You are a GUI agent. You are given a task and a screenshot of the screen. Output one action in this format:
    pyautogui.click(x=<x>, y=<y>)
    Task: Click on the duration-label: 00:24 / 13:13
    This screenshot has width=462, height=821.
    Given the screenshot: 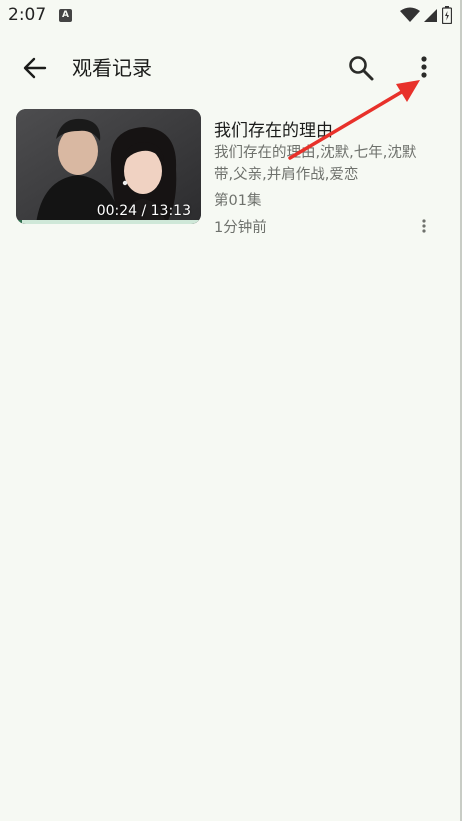 What is the action you would take?
    pyautogui.click(x=143, y=211)
    